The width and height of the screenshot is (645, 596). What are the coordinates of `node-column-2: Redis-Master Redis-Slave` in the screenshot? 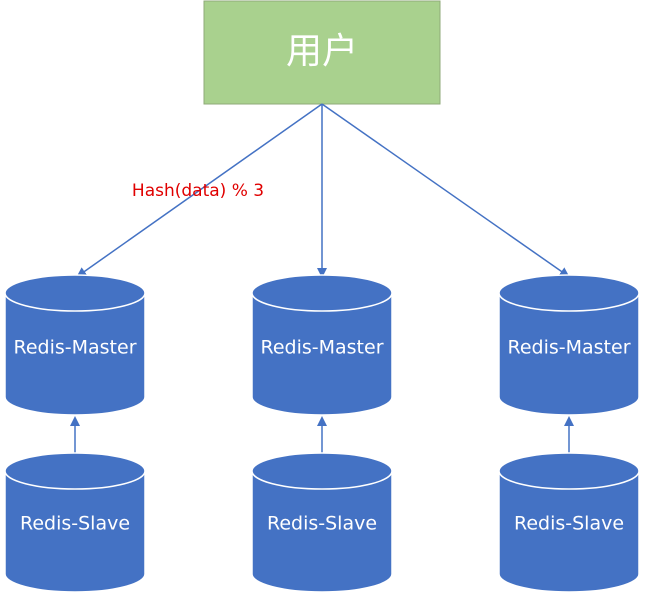 It's located at (322, 433).